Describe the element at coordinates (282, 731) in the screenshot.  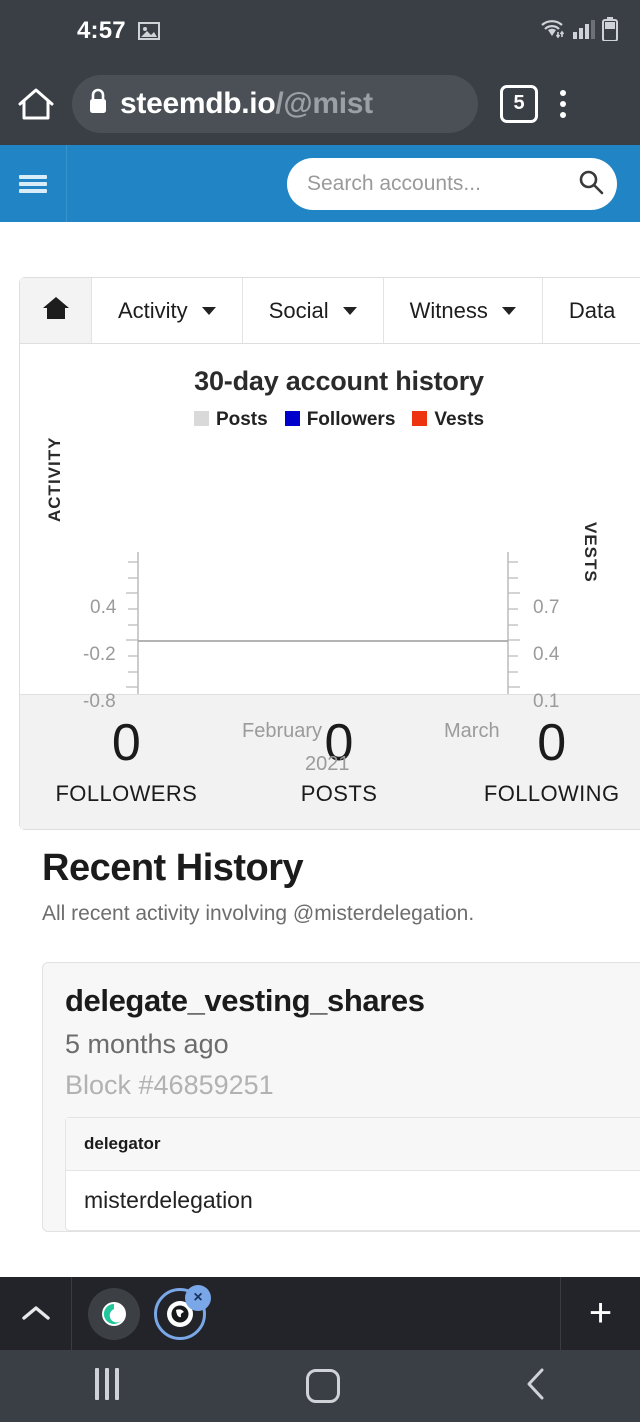
I see `xtick-february: February` at that location.